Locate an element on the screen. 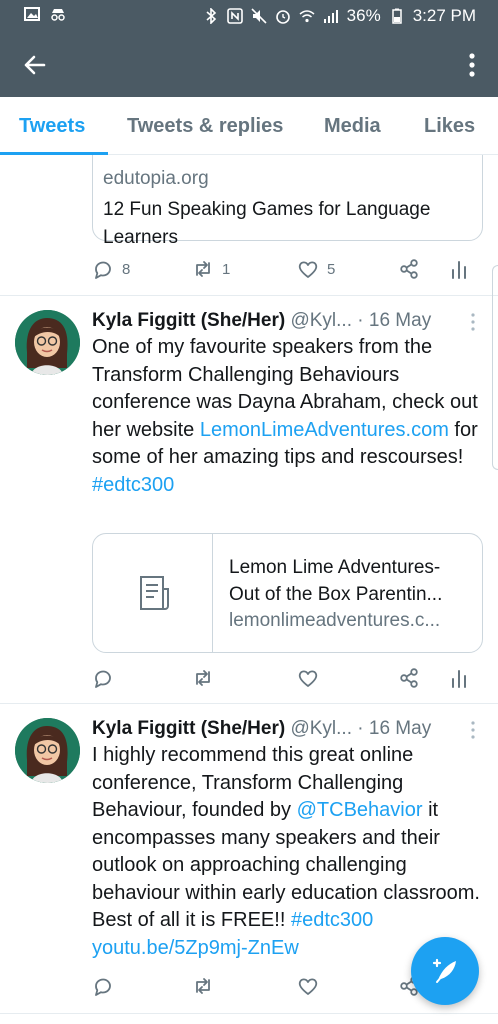 This screenshot has width=498, height=1024. scrollbar-thumb is located at coordinates (495, 367).